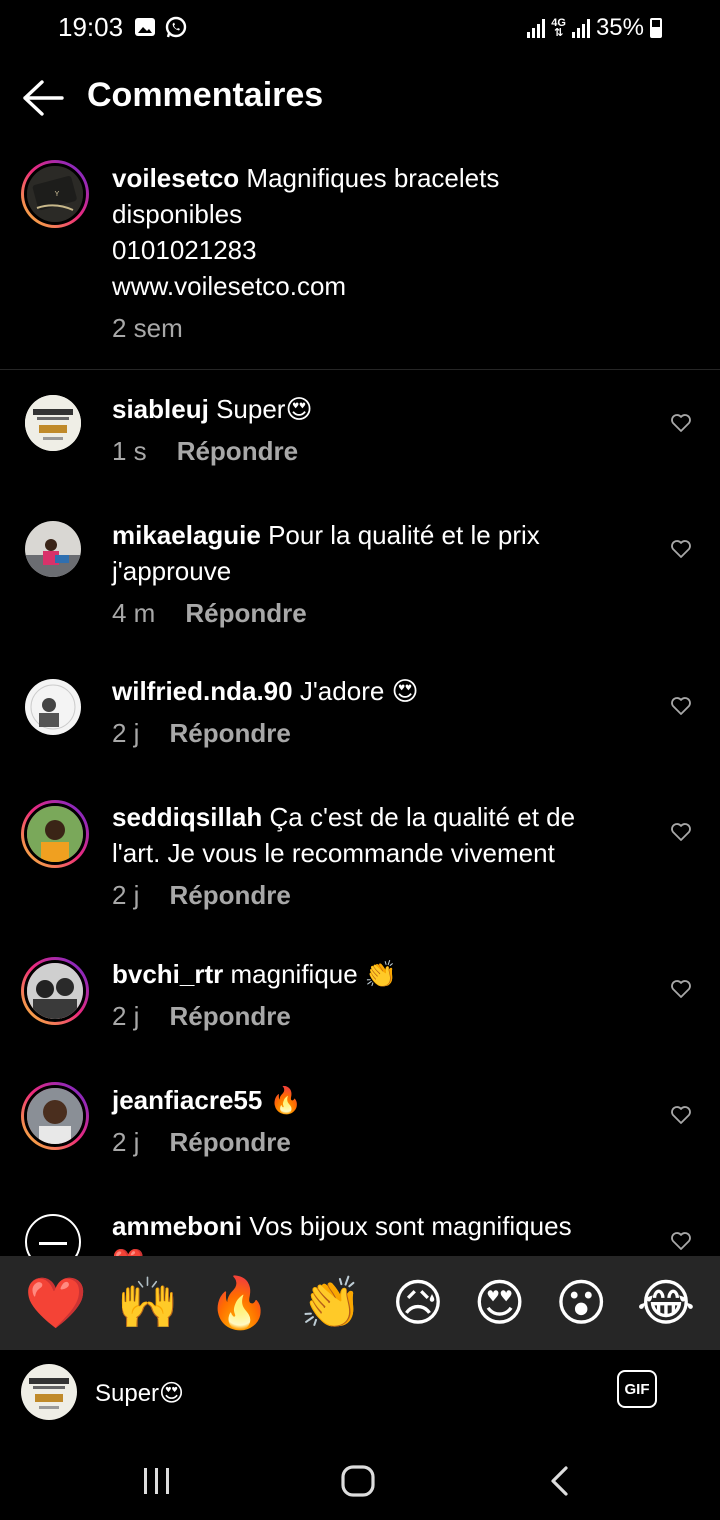 This screenshot has height=1520, width=720. I want to click on comment: jeanfiacre55 🔥 2 j Répondre, so click(382, 1121).